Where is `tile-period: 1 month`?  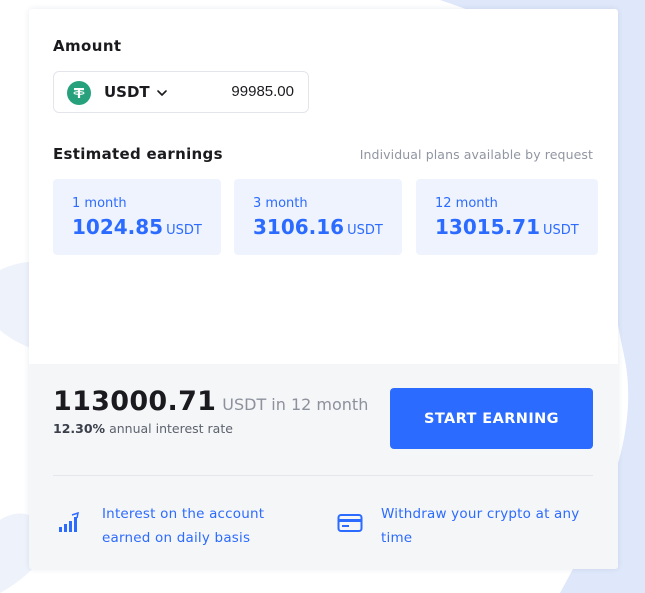
tile-period: 1 month is located at coordinates (99, 203).